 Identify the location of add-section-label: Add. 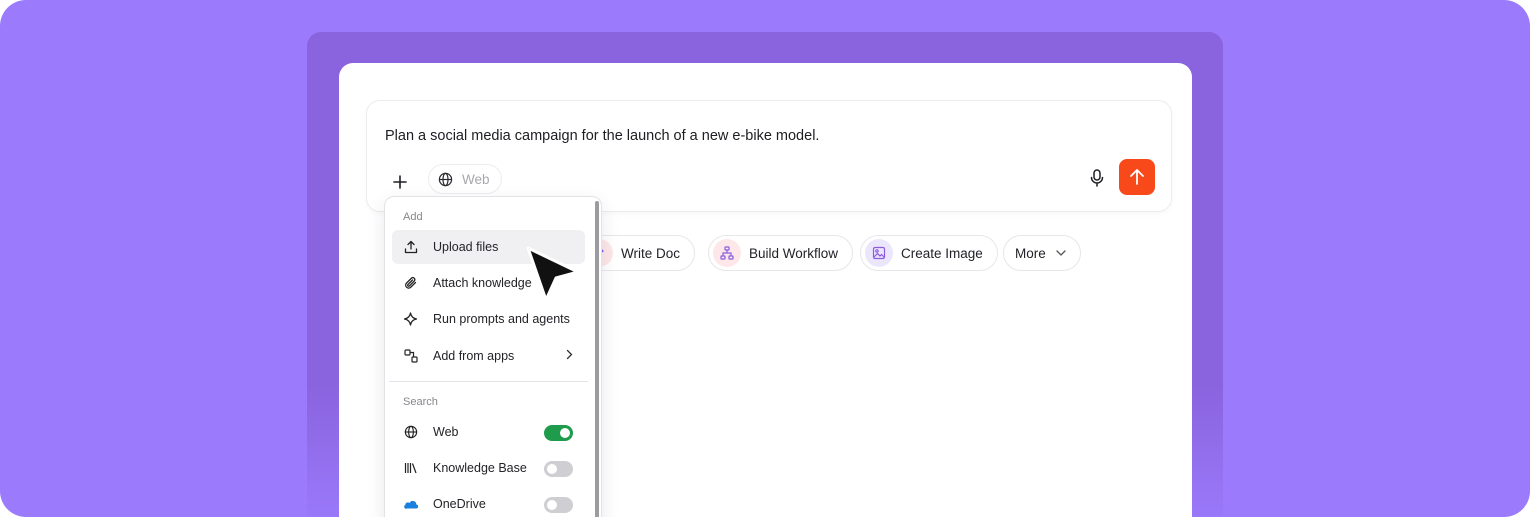
(413, 217).